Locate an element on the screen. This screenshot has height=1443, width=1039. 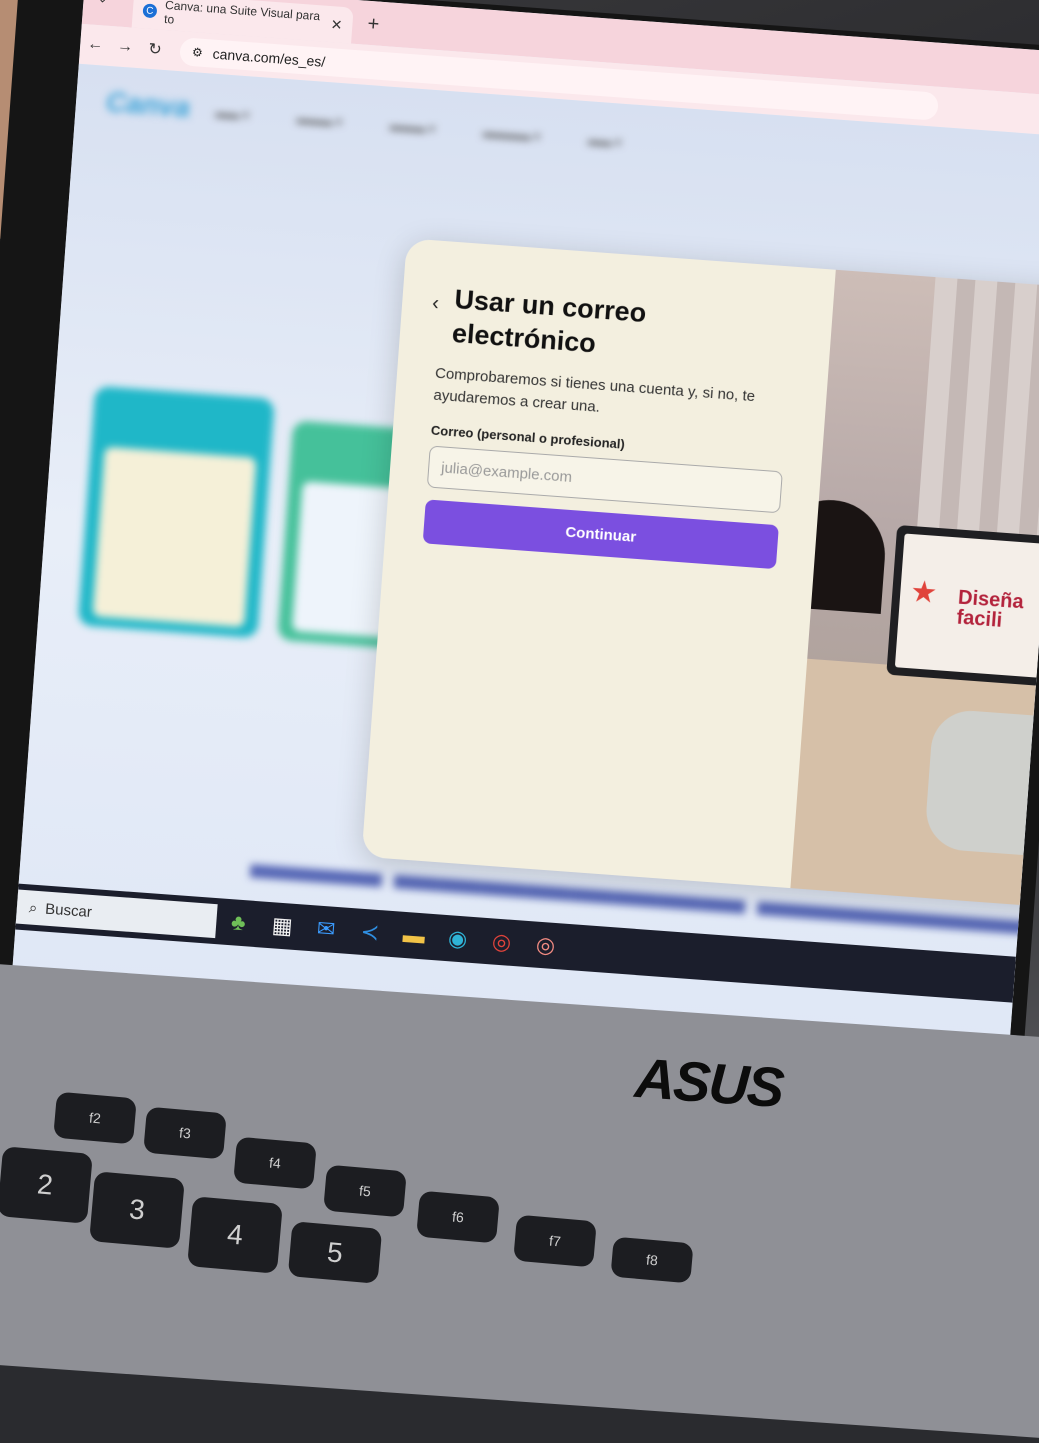
nav-item: ▬▬▬▬ ▾ is located at coordinates (511, 134).